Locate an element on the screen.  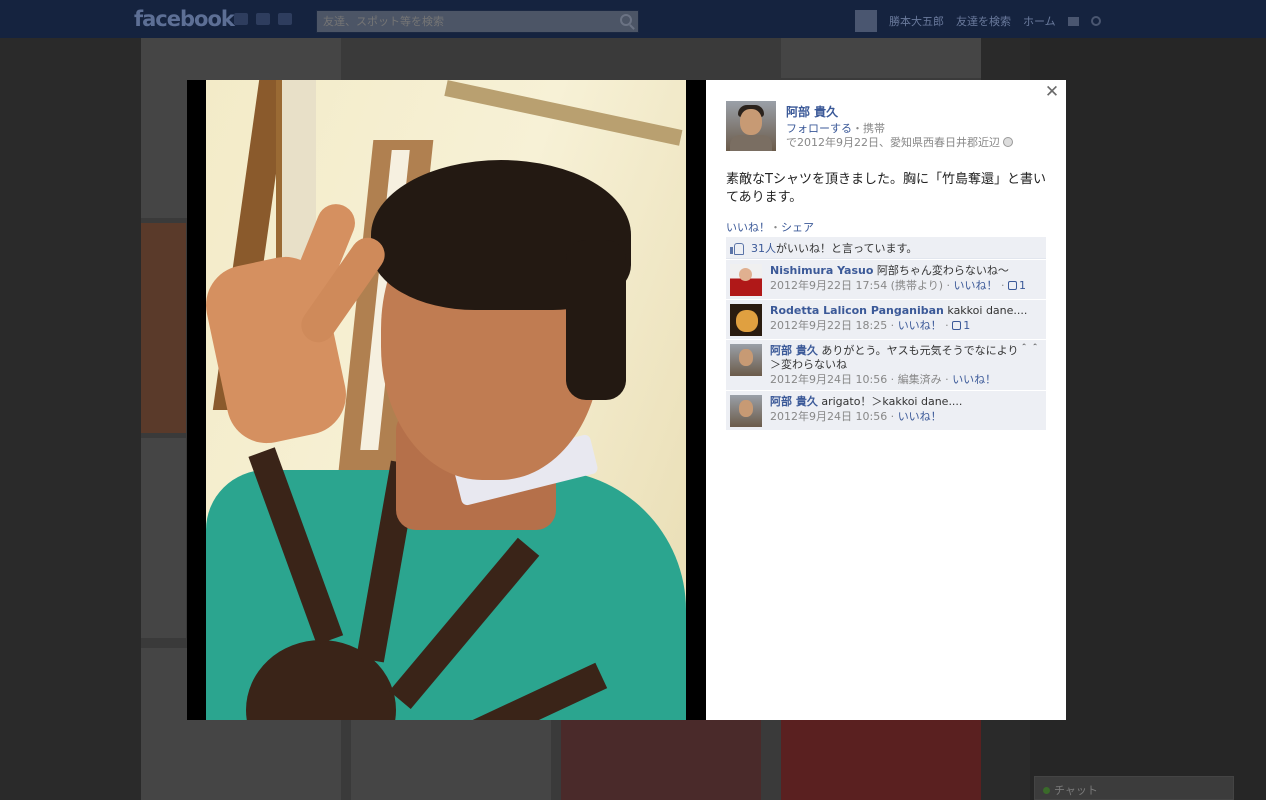
online-dot-icon is located at coordinates (1046, 790).